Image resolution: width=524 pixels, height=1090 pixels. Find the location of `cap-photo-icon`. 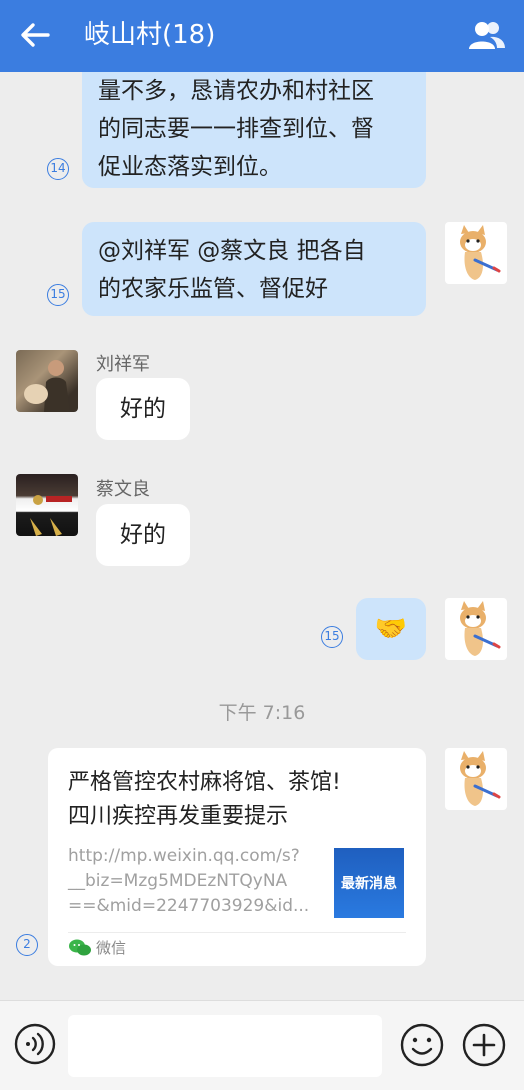

cap-photo-icon is located at coordinates (51, 515).